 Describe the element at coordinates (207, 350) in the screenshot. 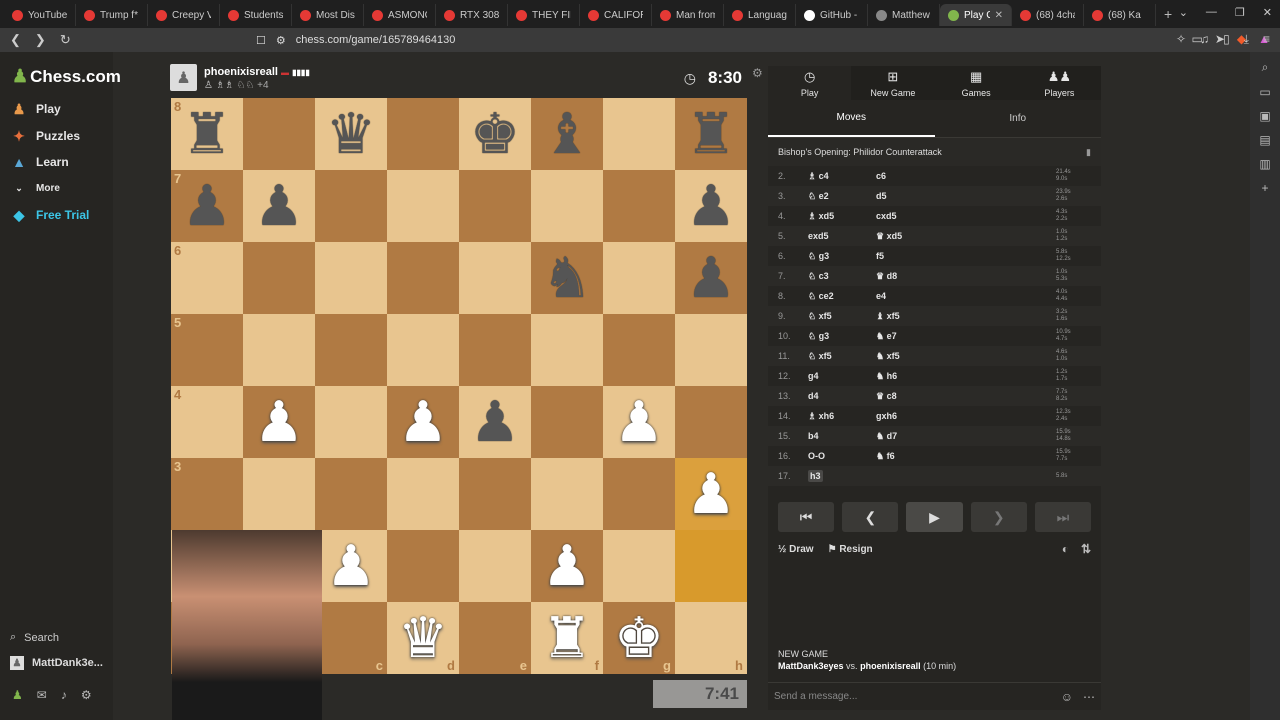

I see `square-a5: 5` at that location.